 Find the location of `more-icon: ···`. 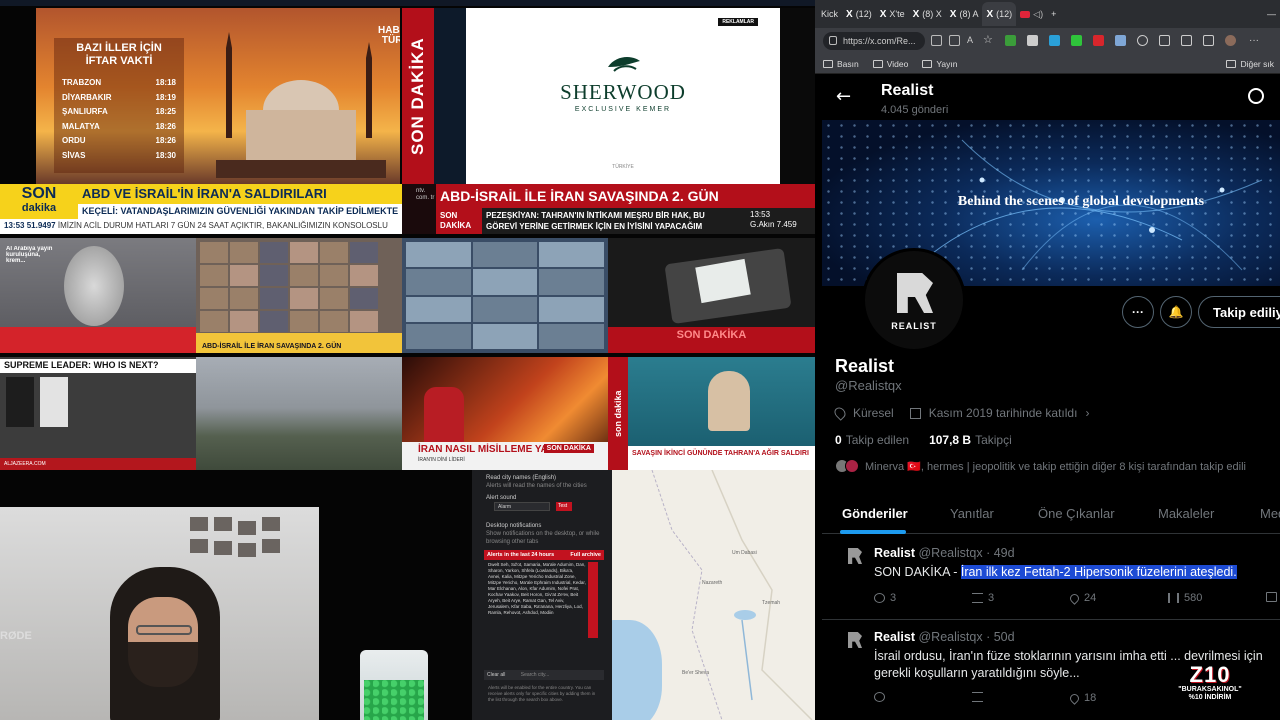

more-icon: ··· is located at coordinates (1254, 40).